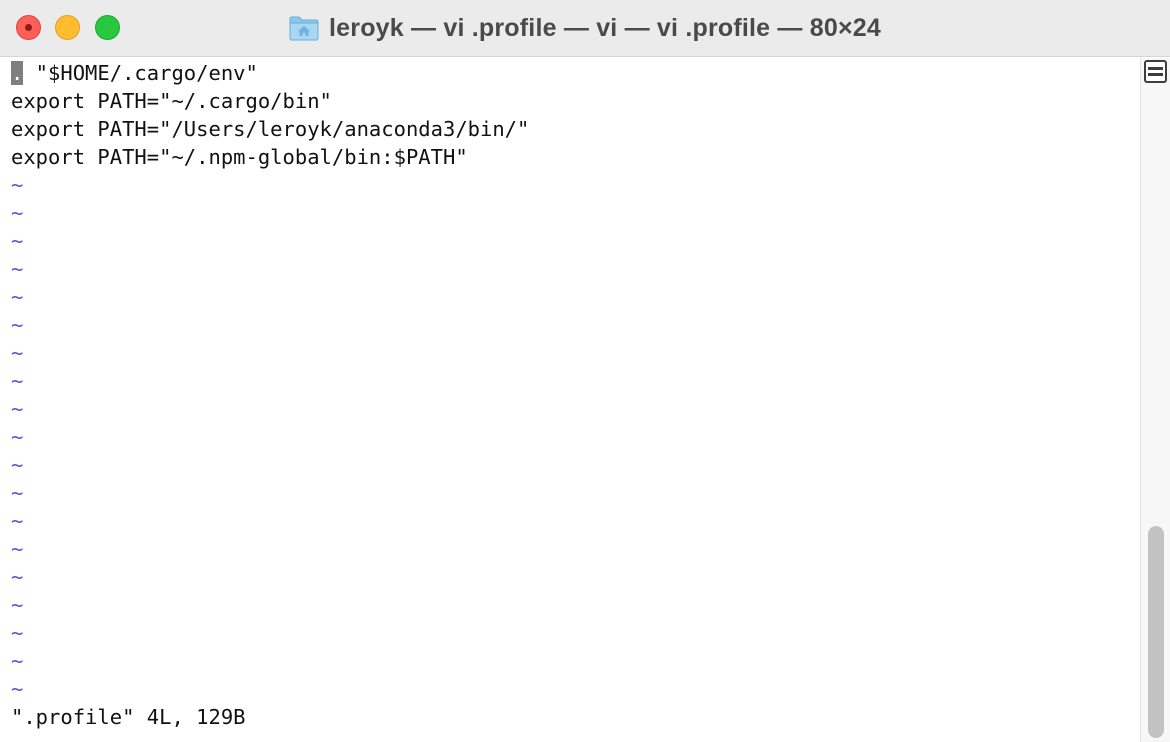 The width and height of the screenshot is (1170, 742). What do you see at coordinates (304, 28) in the screenshot?
I see `home-folder-icon` at bounding box center [304, 28].